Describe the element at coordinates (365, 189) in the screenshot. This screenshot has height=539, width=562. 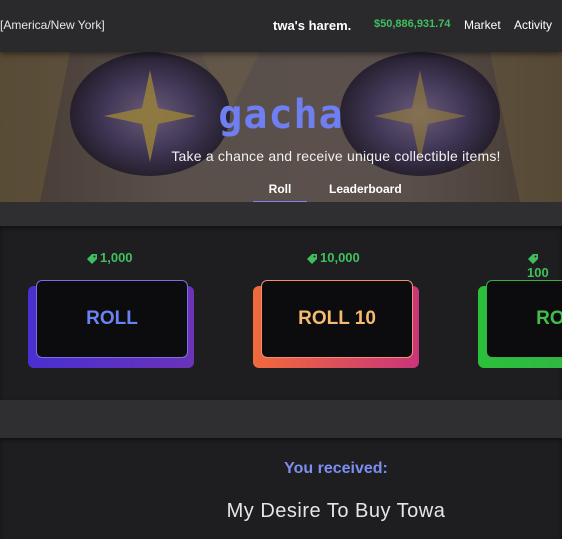
I see `tab-leaderboard: Leaderboard` at that location.